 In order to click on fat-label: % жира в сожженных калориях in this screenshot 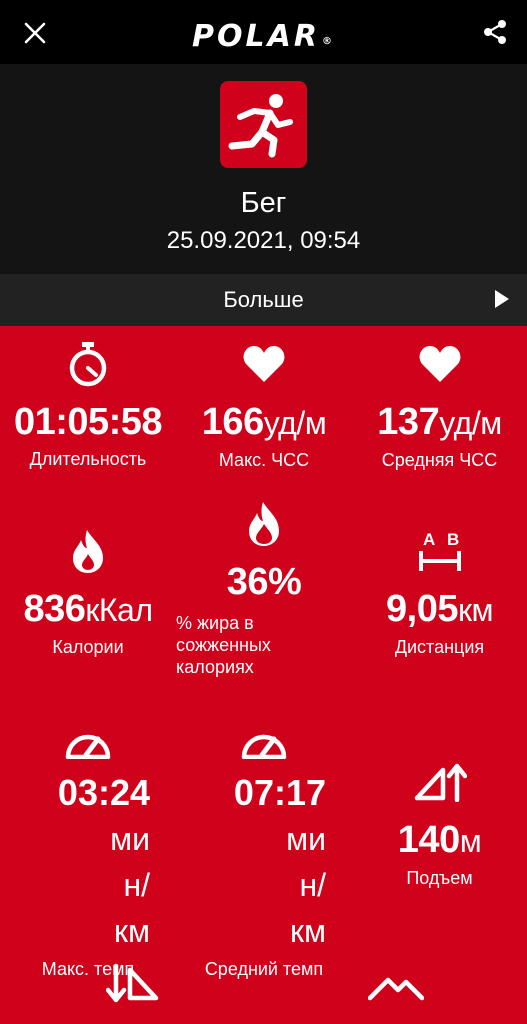, I will do `click(223, 645)`.